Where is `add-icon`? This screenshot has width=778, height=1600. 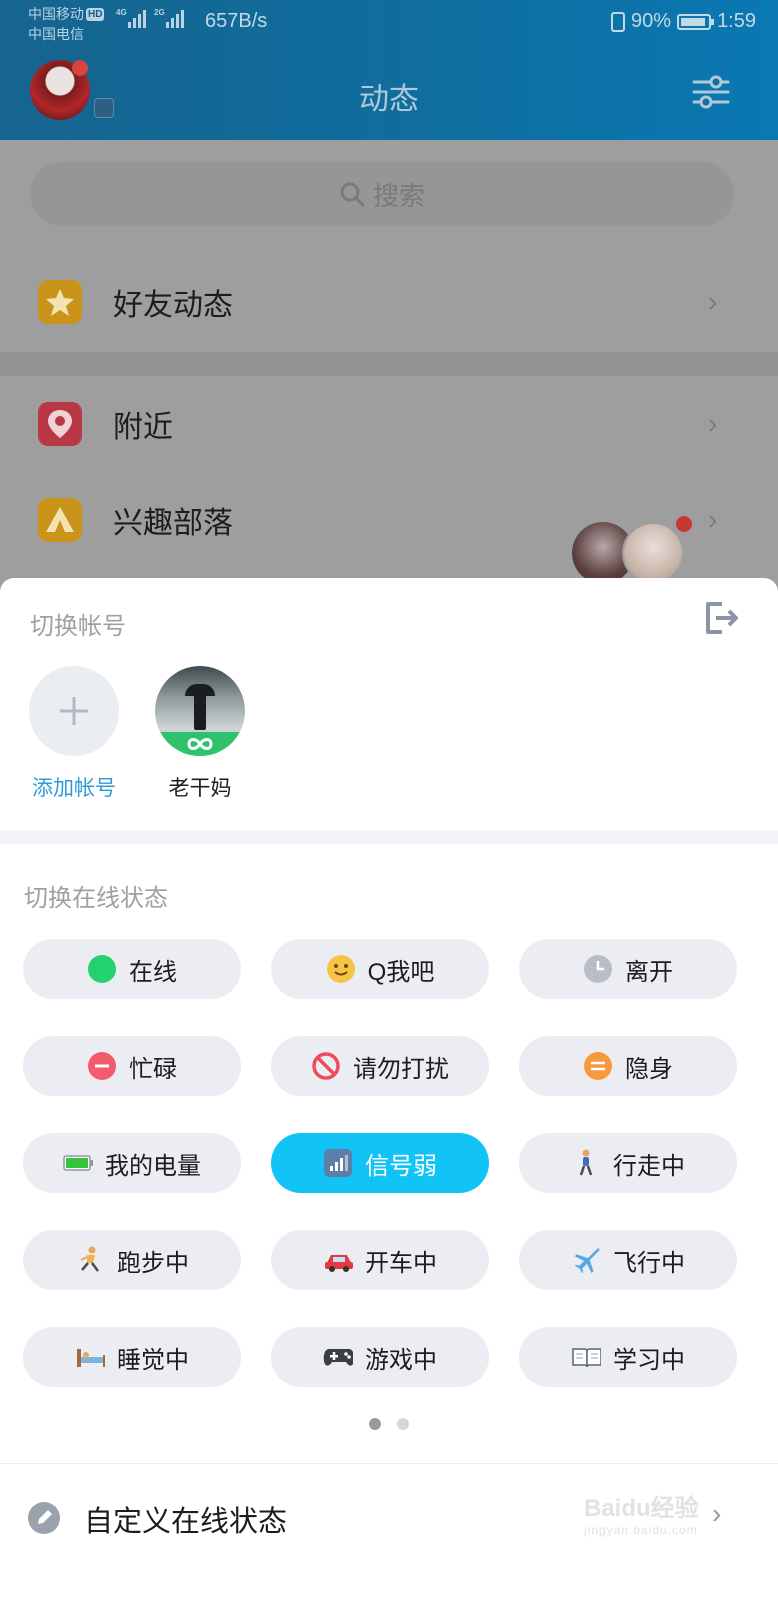 add-icon is located at coordinates (74, 711).